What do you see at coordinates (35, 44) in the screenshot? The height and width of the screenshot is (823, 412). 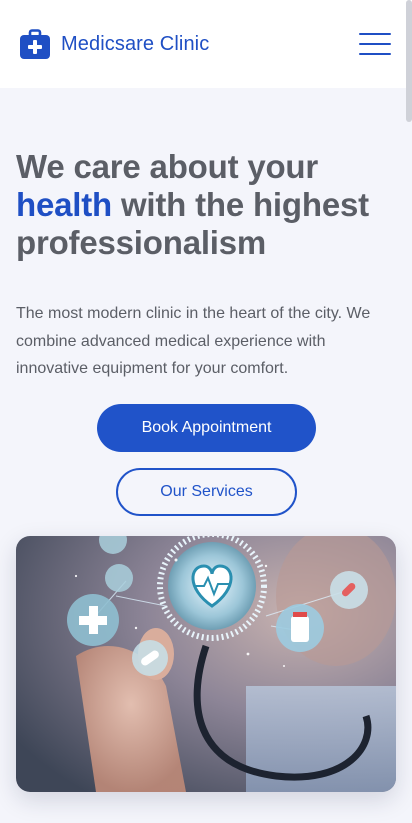 I see `medical-kit-icon` at bounding box center [35, 44].